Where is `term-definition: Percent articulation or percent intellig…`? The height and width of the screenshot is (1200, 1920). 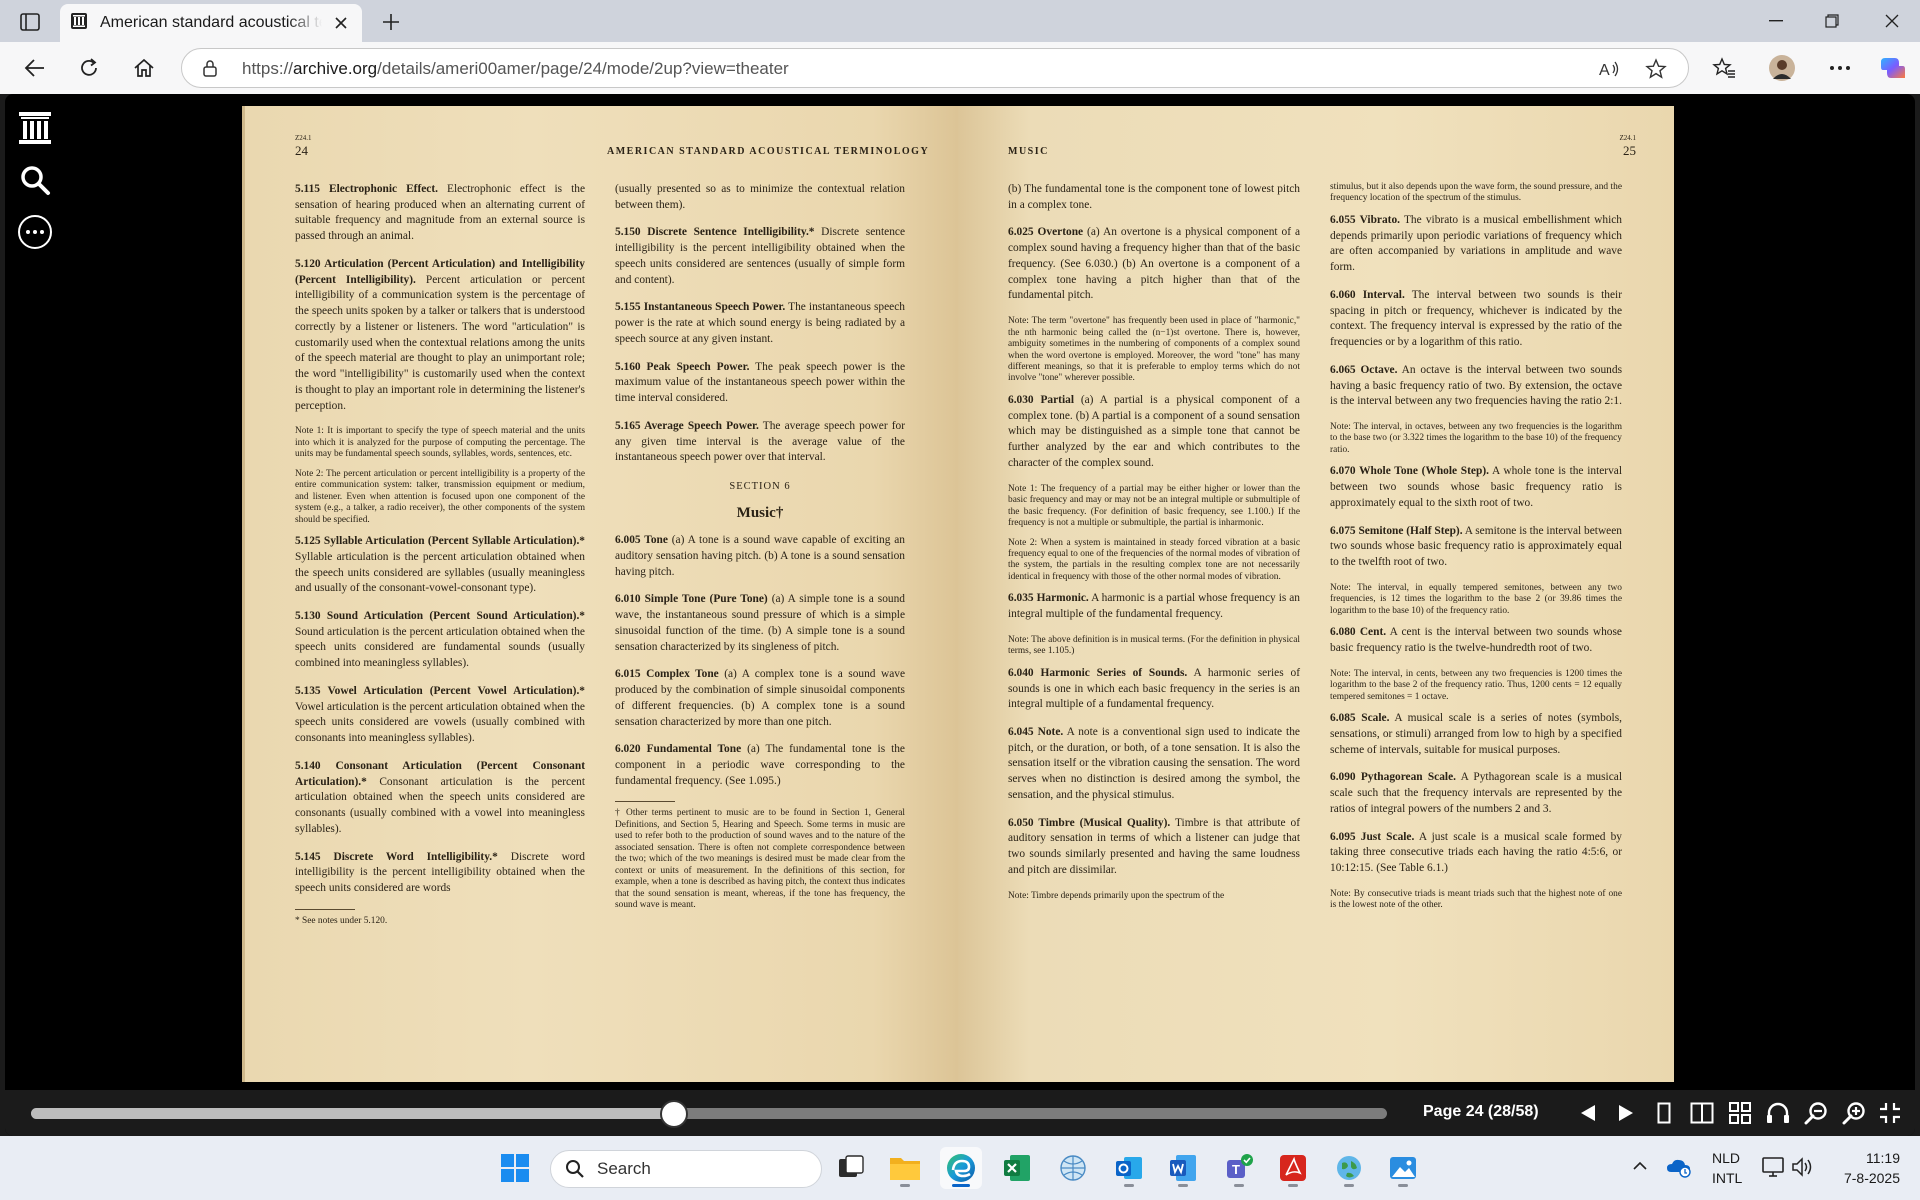
term-definition: Percent articulation or percent intellig… is located at coordinates (440, 342).